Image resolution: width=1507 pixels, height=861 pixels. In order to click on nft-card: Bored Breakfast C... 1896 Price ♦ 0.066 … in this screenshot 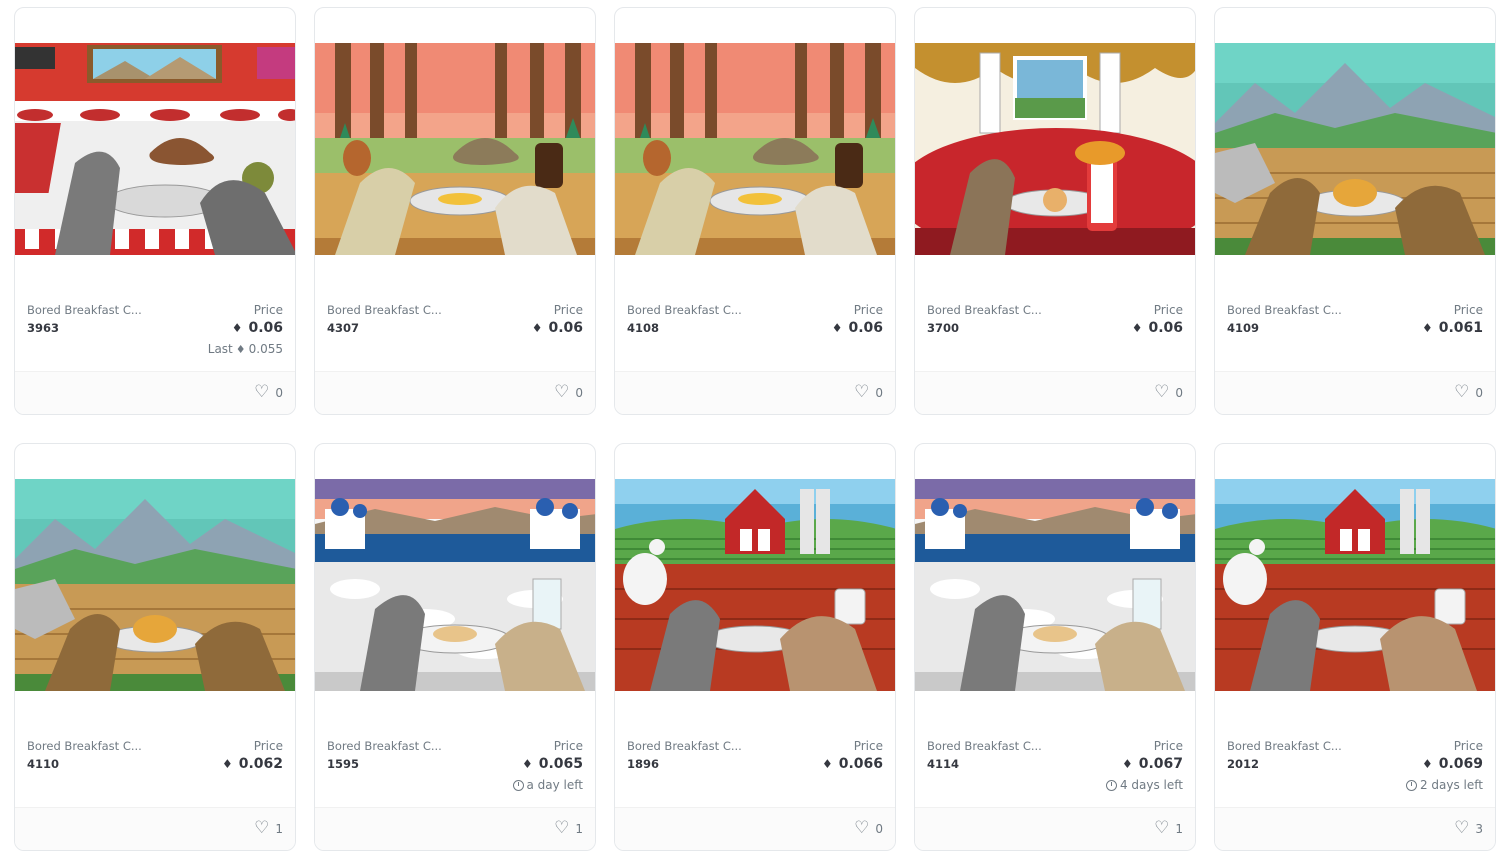, I will do `click(755, 647)`.